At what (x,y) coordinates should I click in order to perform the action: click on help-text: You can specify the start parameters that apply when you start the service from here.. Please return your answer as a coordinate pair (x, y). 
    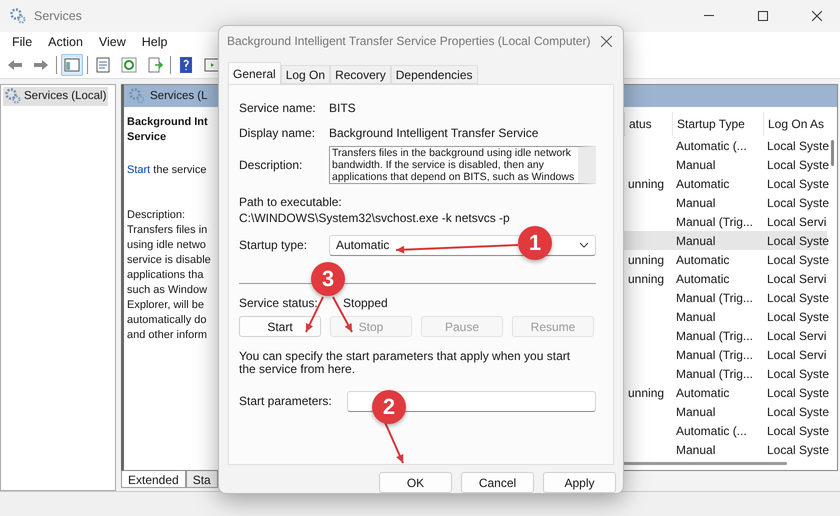
    Looking at the image, I should click on (405, 363).